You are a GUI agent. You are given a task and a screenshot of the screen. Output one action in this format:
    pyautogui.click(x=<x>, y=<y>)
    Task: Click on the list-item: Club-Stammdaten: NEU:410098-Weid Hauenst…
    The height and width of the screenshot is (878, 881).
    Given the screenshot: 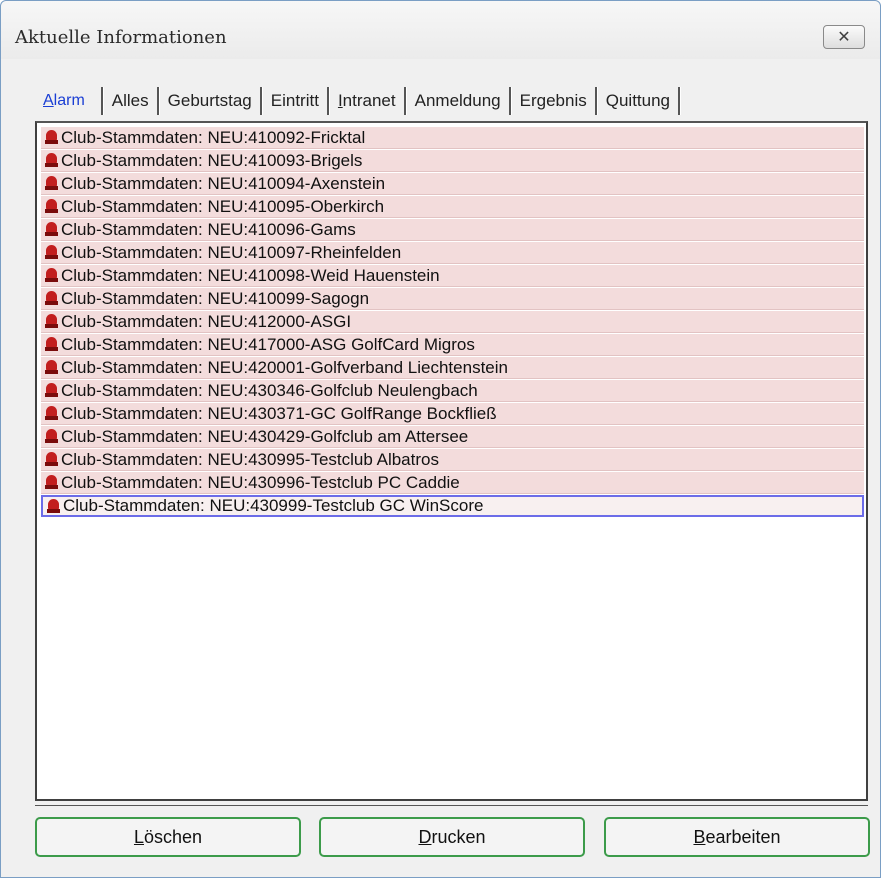 What is the action you would take?
    pyautogui.click(x=452, y=276)
    